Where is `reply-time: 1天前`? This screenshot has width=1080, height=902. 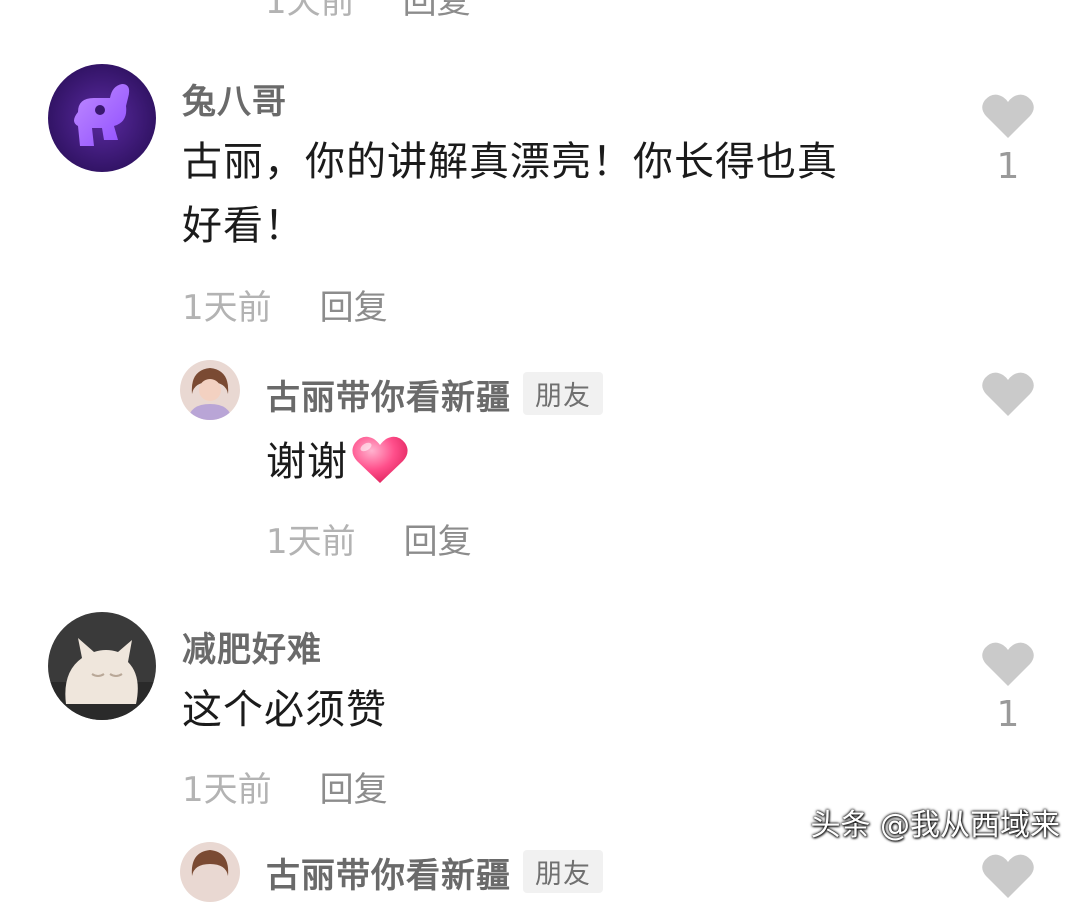
reply-time: 1天前 is located at coordinates (311, 542).